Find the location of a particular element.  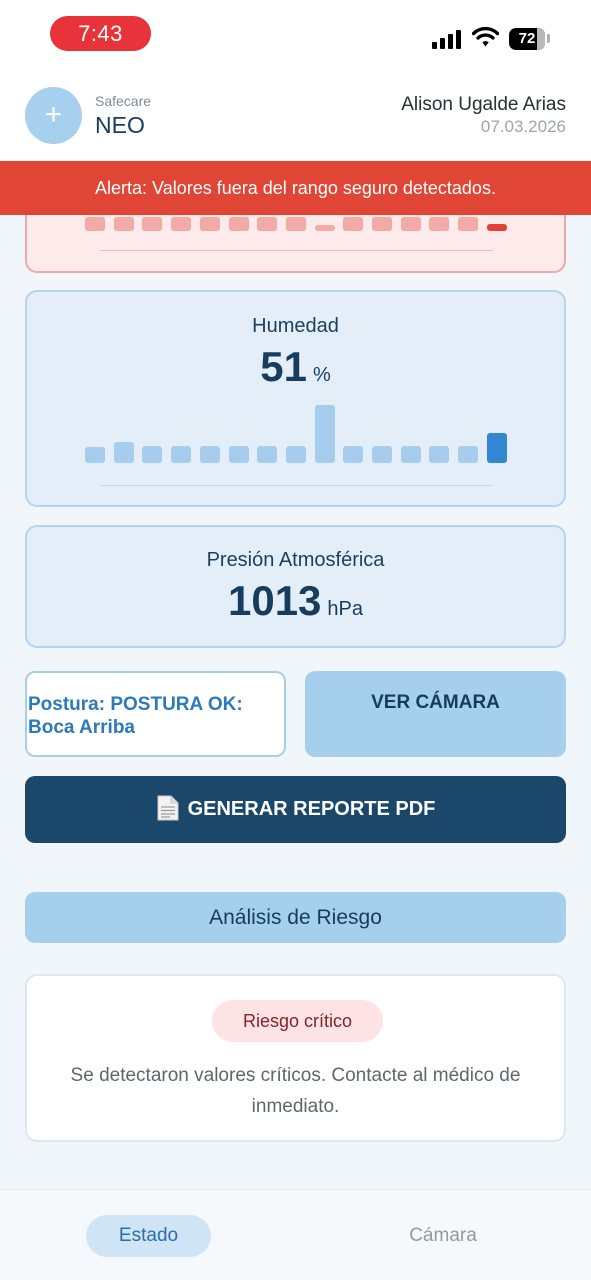

pressure-card: Presión Atmosférica 1013 hPa is located at coordinates (295, 586).